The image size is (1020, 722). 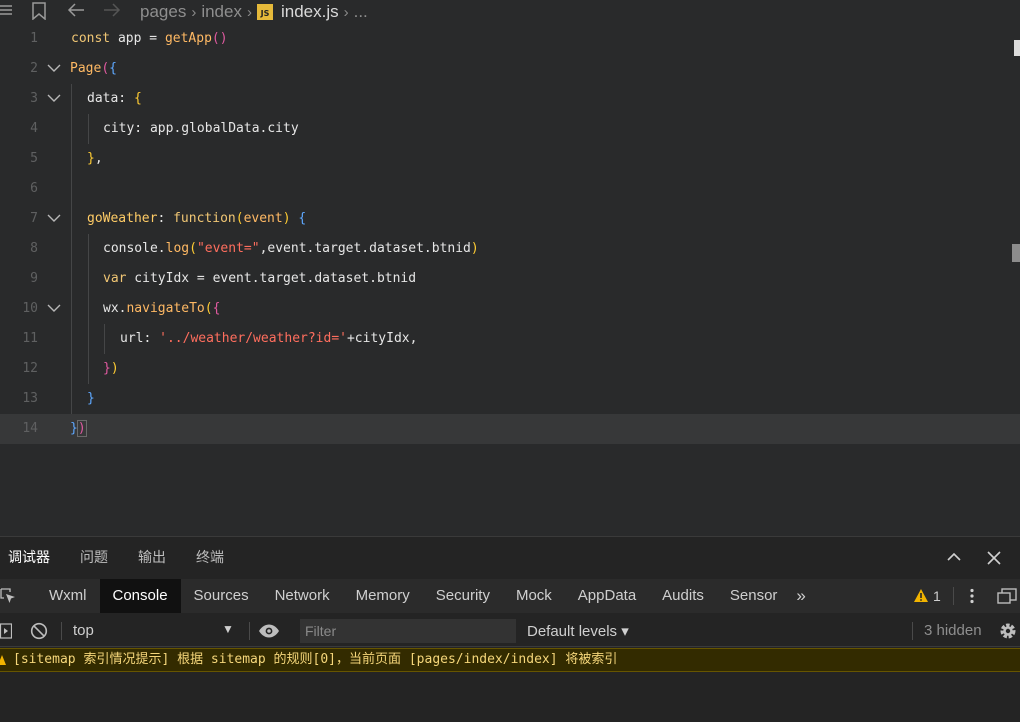 What do you see at coordinates (510, 557) in the screenshot?
I see `devtools-top-tabs: 调试器 问题 输出 终端` at bounding box center [510, 557].